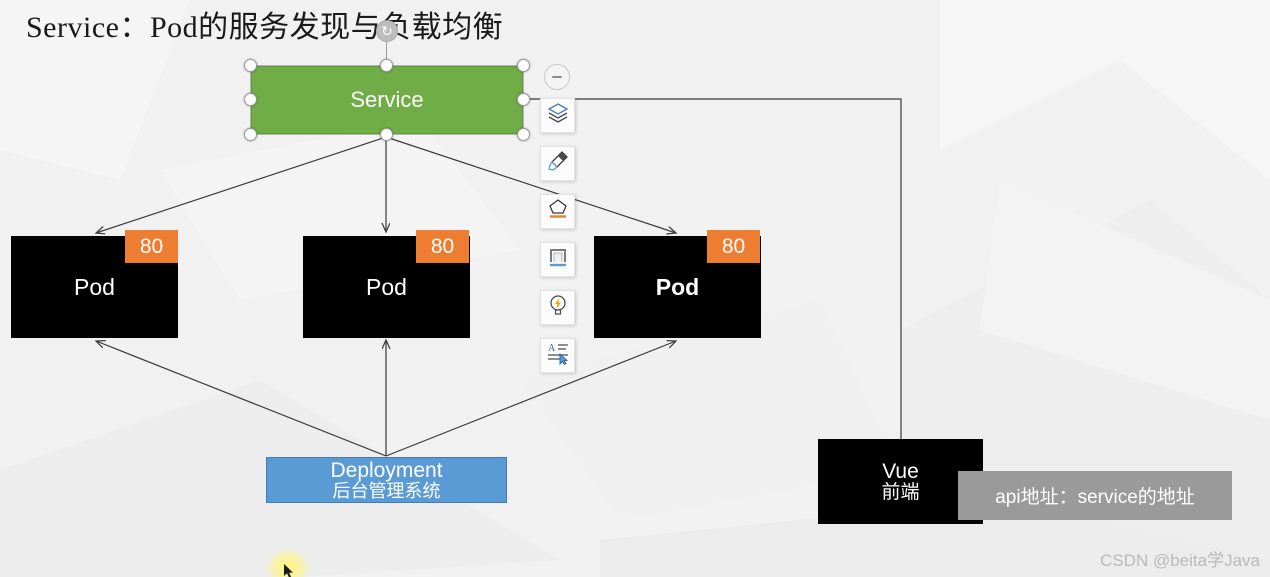  I want to click on service-box: Service, so click(387, 100).